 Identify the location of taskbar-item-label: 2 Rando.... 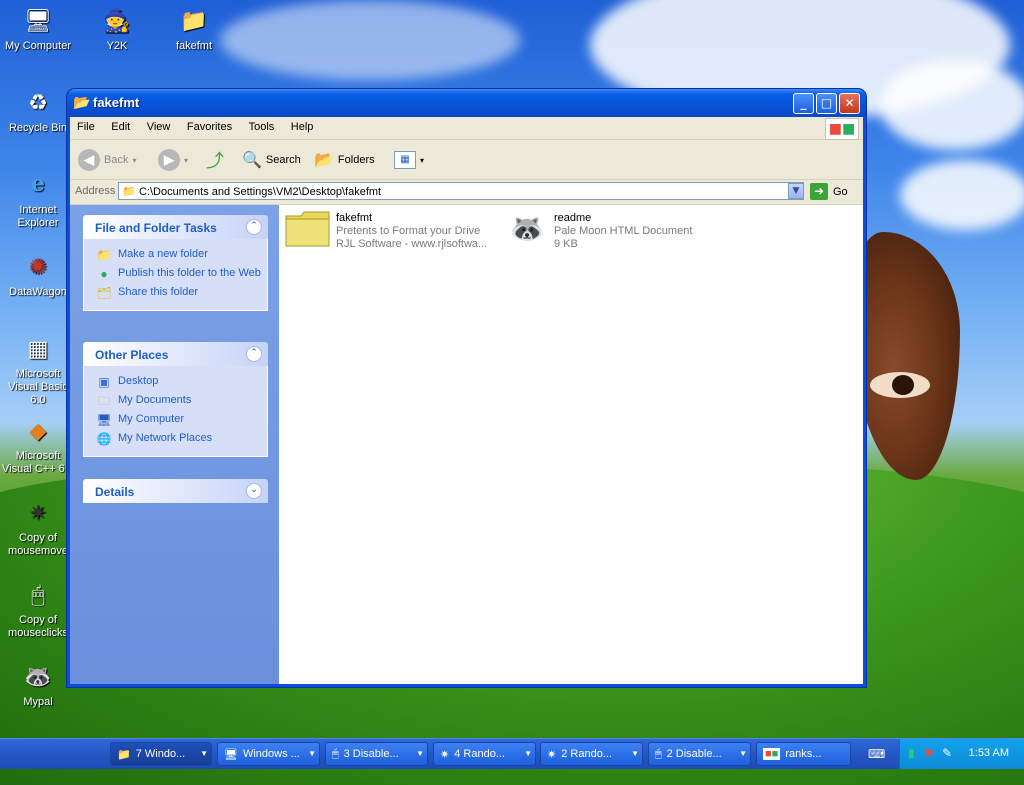
(586, 754).